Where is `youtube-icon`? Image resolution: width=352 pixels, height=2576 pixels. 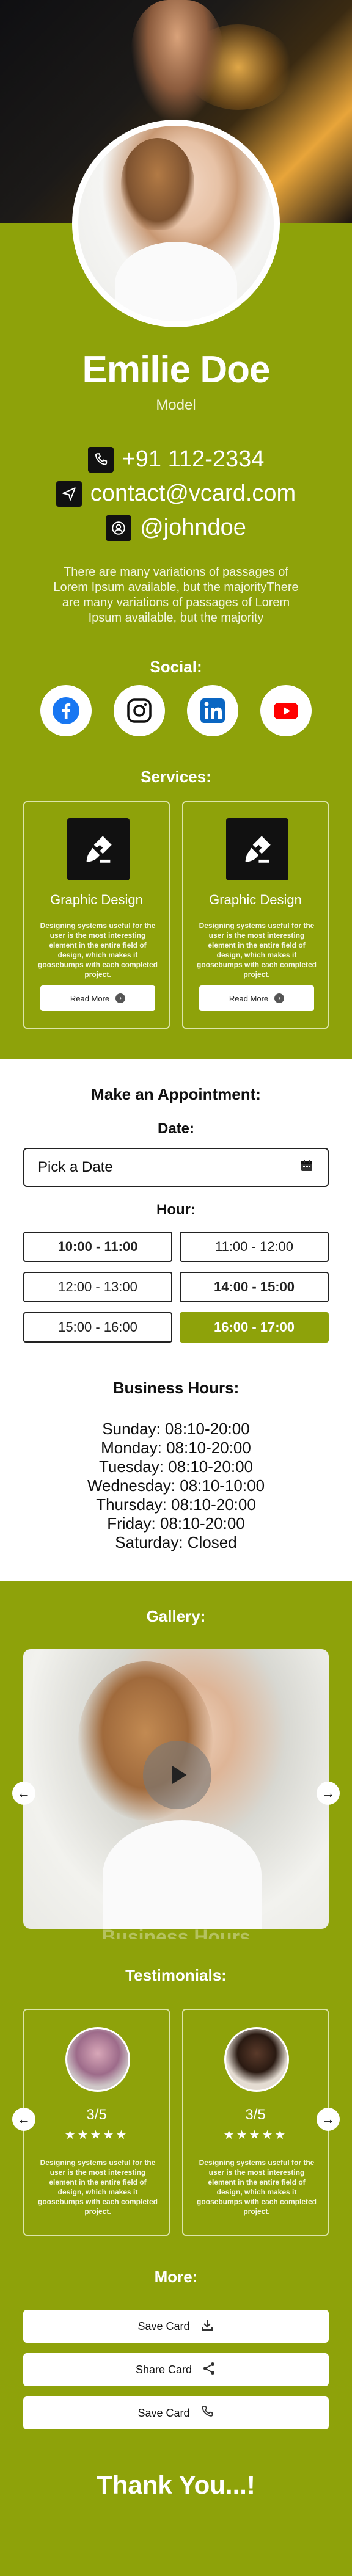
youtube-icon is located at coordinates (286, 710).